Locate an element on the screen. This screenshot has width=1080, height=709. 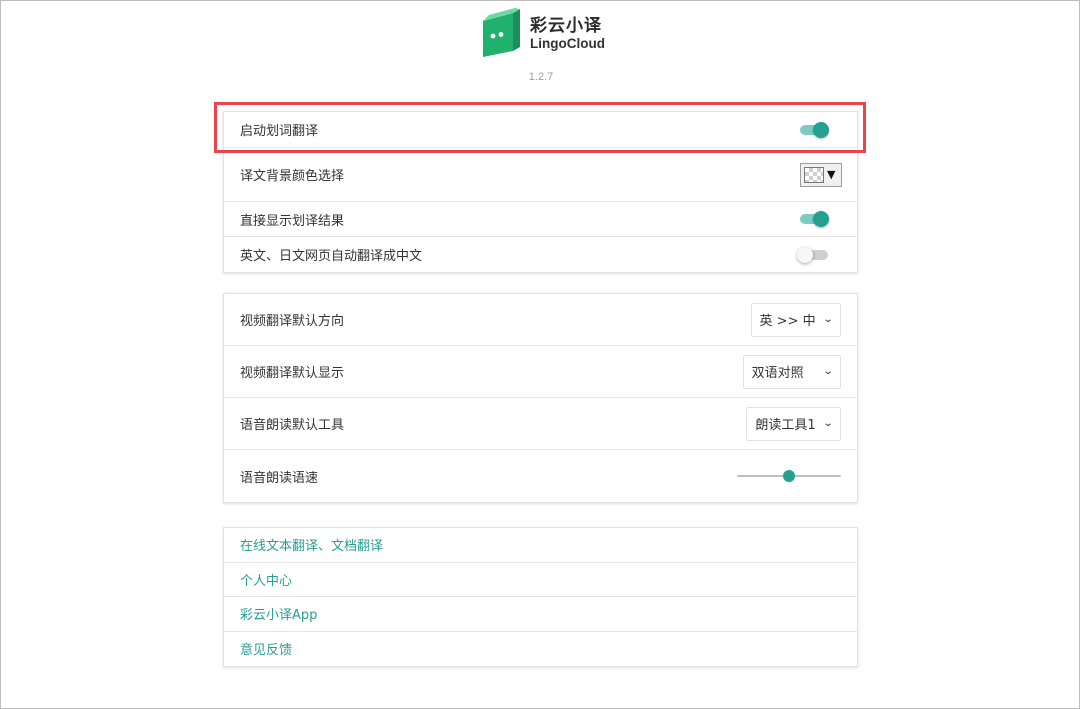
video-direction-value: 英 >> 中 is located at coordinates (788, 319).